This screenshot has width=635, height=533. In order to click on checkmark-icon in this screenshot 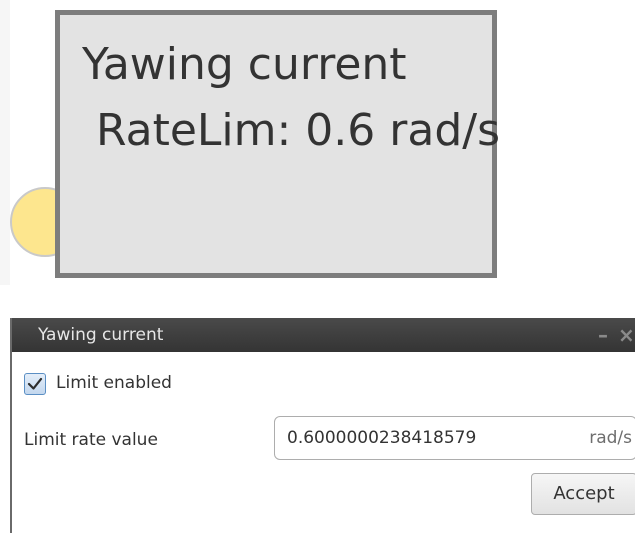, I will do `click(35, 383)`.